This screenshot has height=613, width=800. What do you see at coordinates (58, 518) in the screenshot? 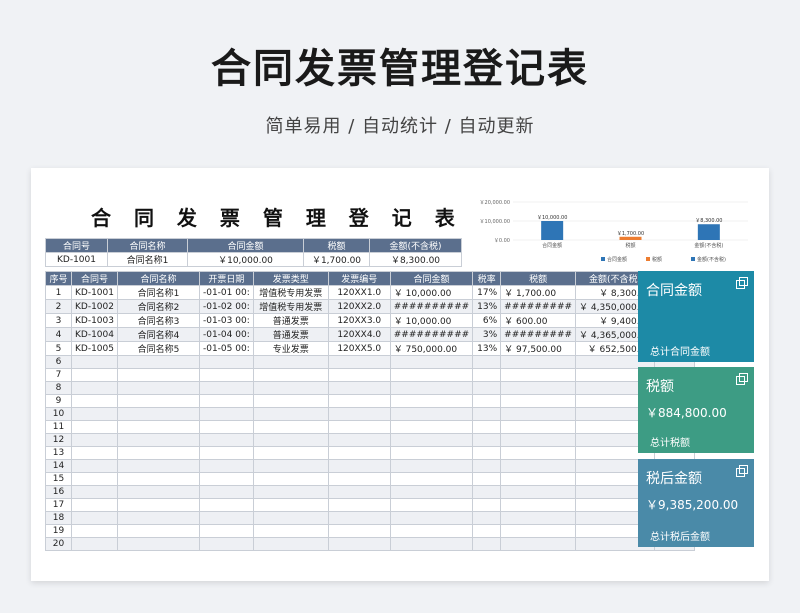
I see `table-cell: 18` at bounding box center [58, 518].